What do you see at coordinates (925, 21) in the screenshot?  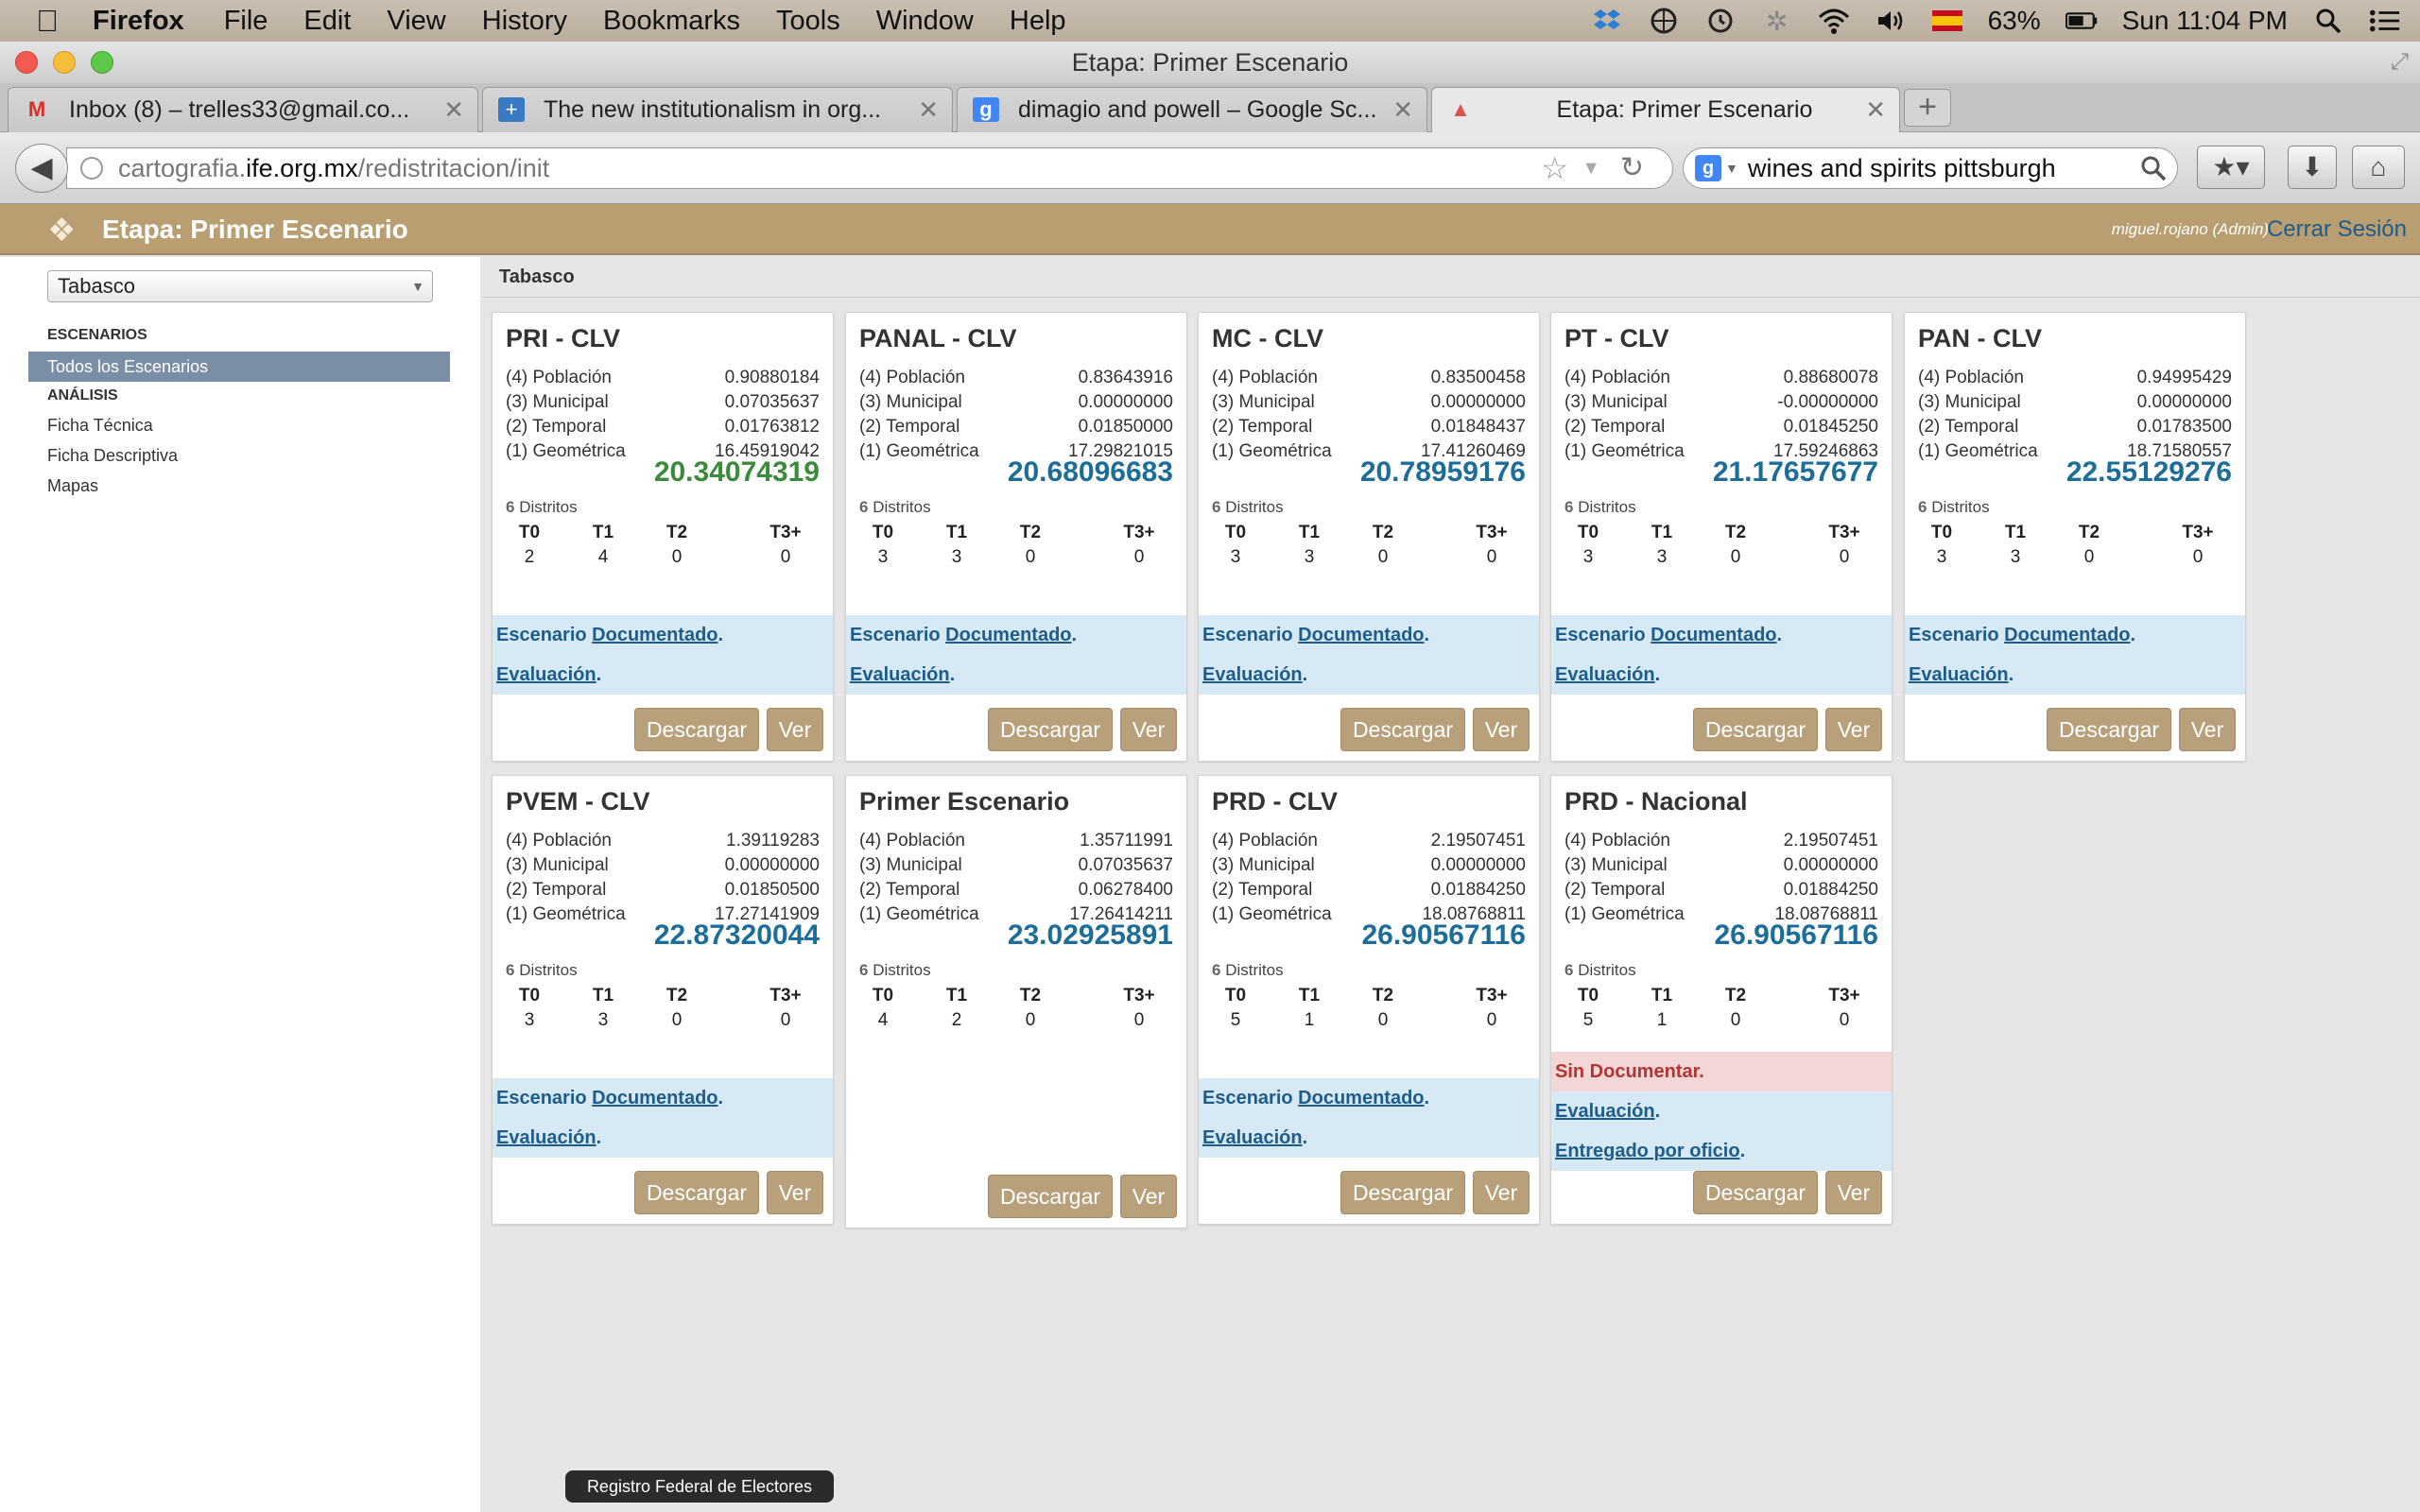 I see `menu-window: Window` at bounding box center [925, 21].